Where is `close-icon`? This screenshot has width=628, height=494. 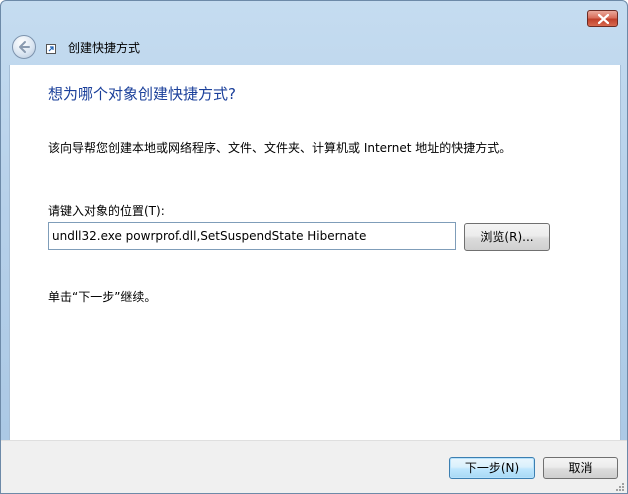 close-icon is located at coordinates (603, 19).